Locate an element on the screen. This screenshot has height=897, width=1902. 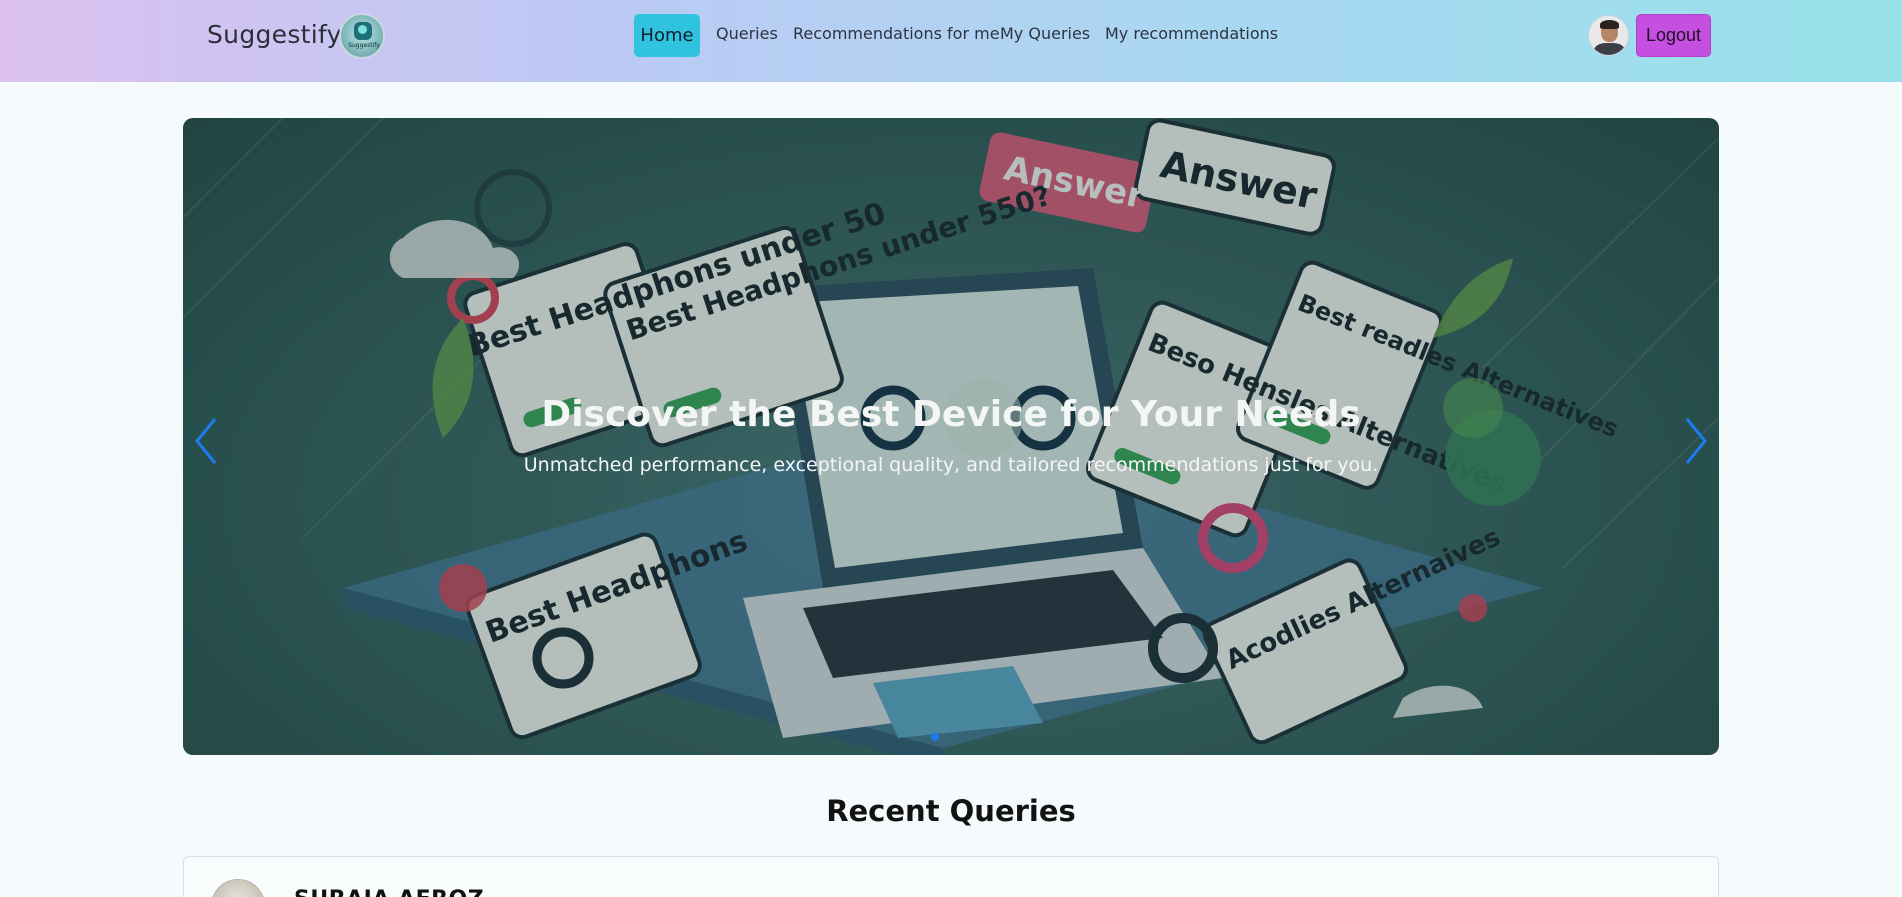
query-card: SURAIA AFROZ is located at coordinates (951, 876).